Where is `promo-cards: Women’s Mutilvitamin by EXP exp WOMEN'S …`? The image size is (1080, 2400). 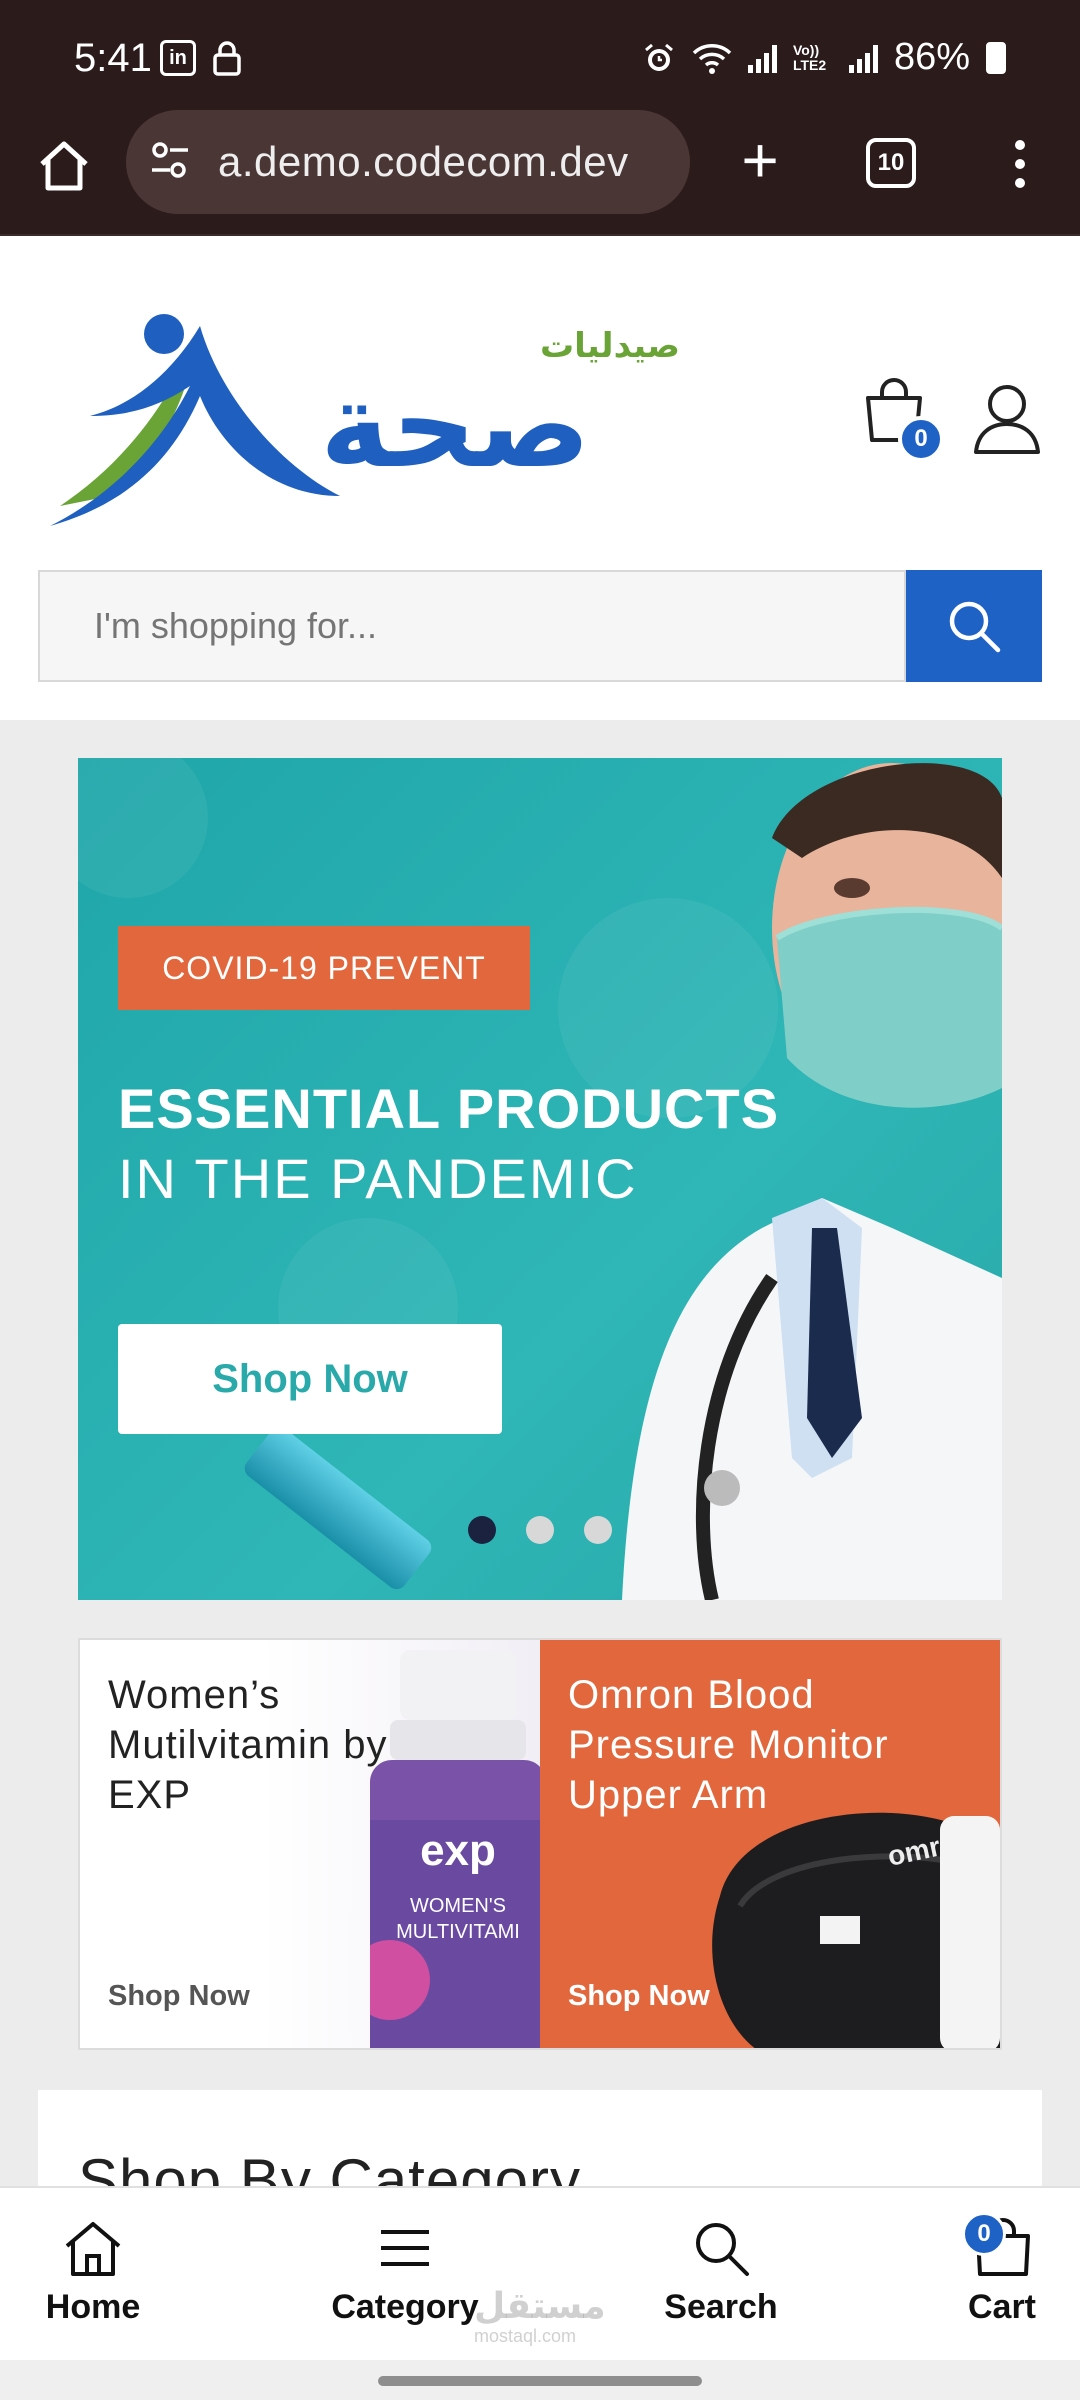
promo-cards: Women’s Mutilvitamin by EXP exp WOMEN'S … is located at coordinates (540, 1844).